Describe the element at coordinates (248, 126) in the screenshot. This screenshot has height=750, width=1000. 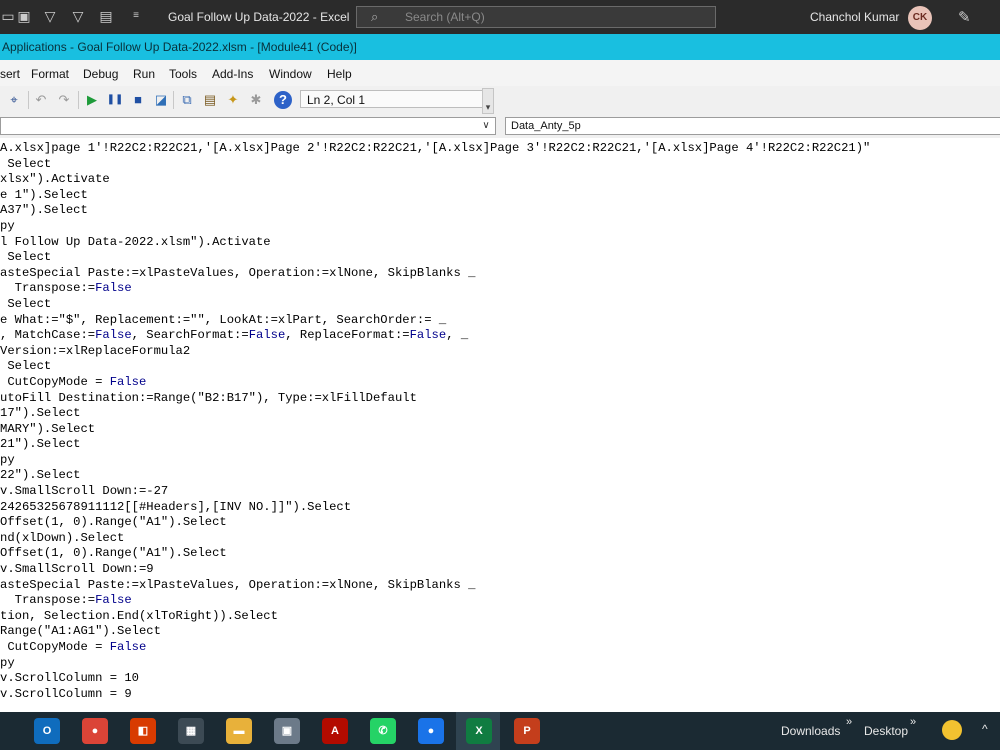
I see `object-dropdown: ∨` at that location.